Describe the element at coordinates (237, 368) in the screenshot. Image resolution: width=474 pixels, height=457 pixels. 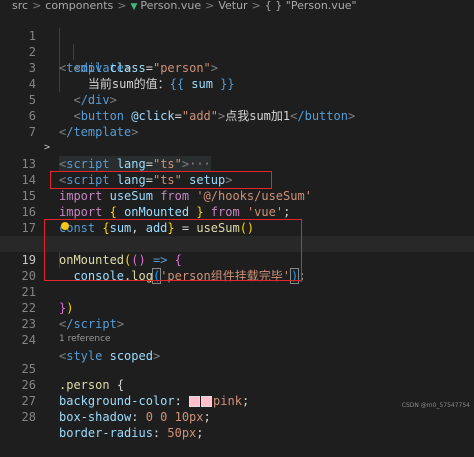
I see `code-line: 25 .person {` at that location.